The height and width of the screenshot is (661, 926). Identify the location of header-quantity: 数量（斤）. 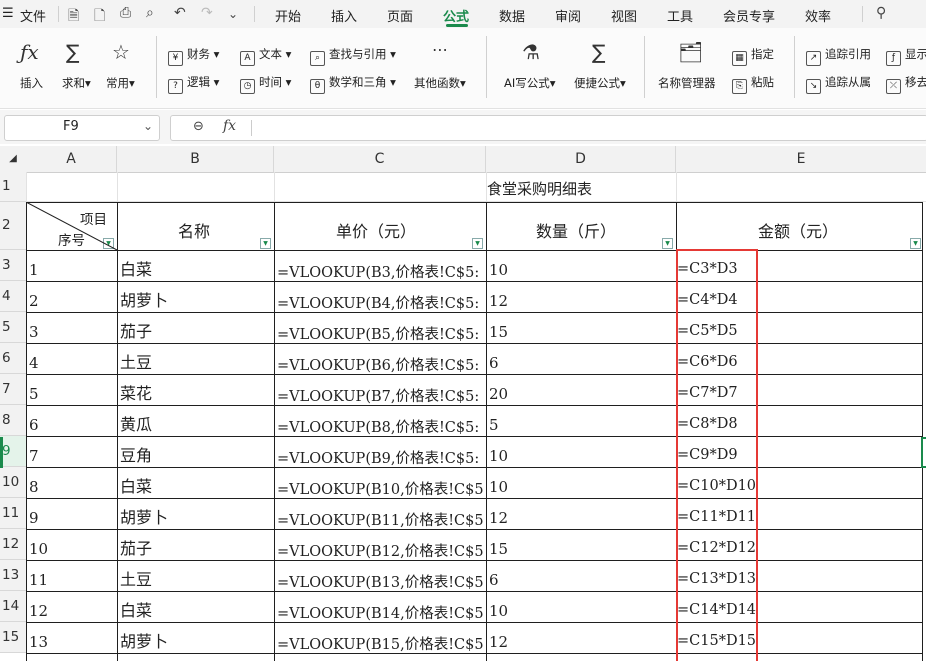
(576, 230).